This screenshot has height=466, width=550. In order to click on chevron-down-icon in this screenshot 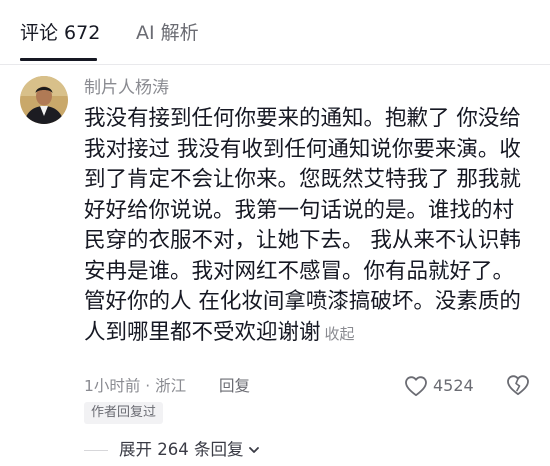, I will do `click(254, 450)`.